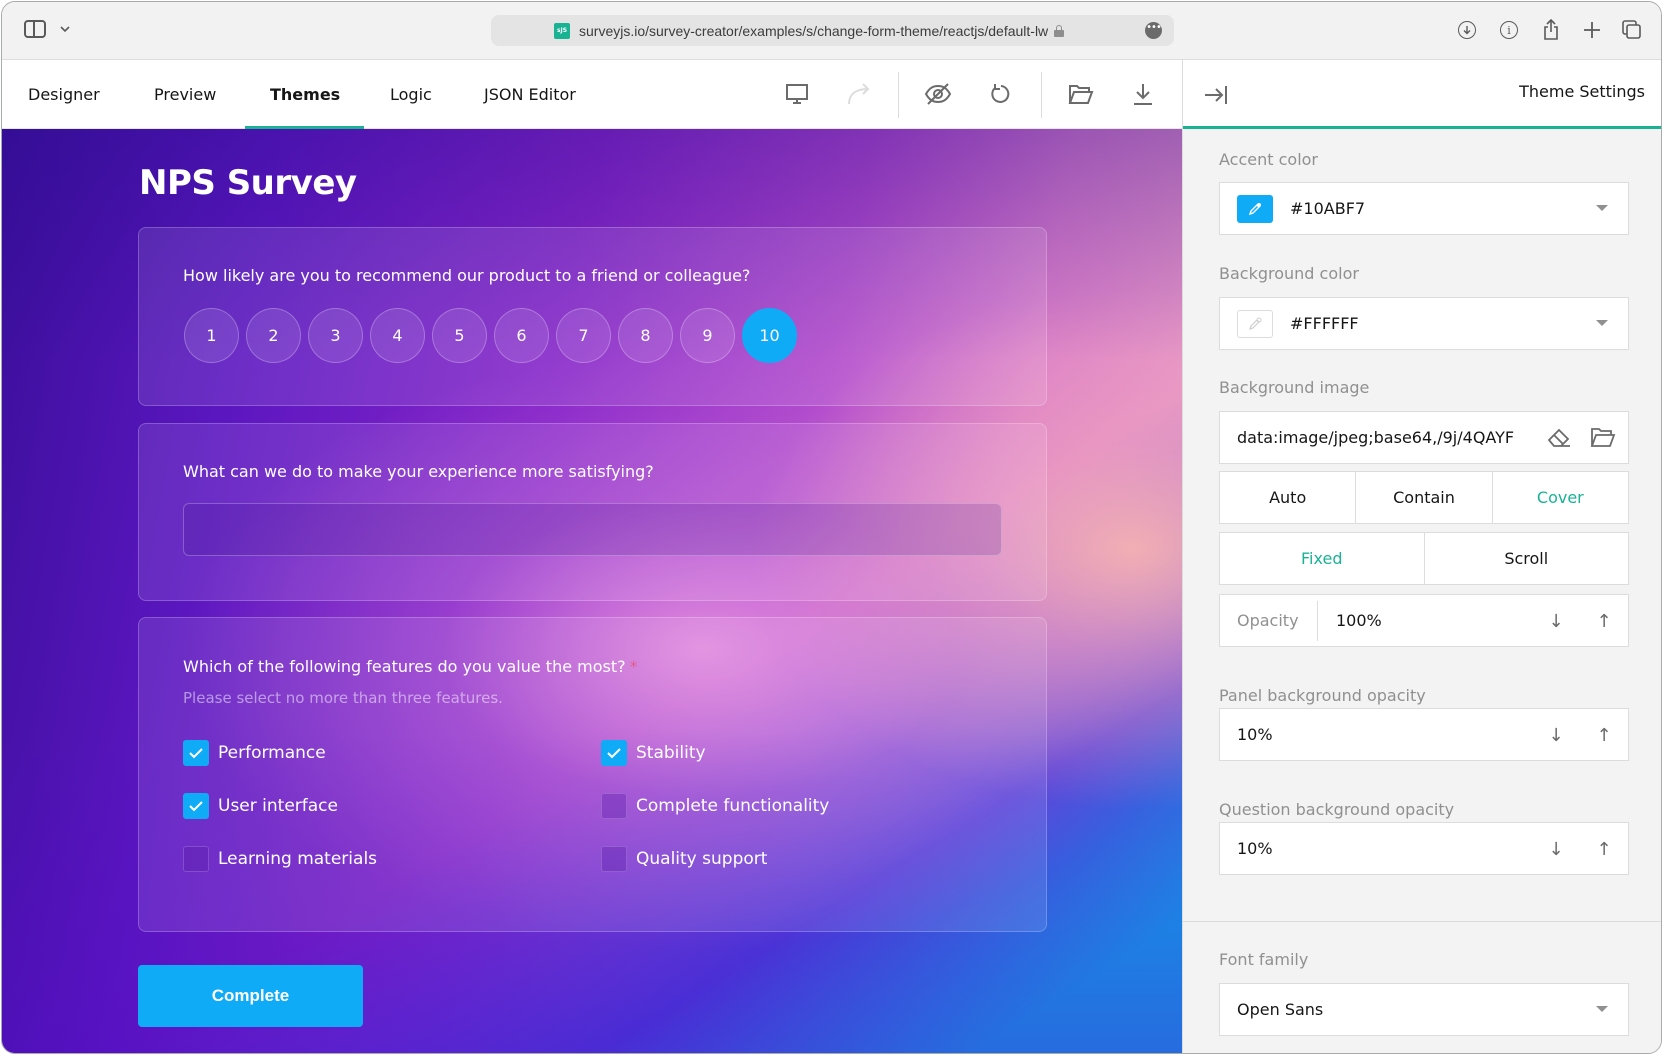 The width and height of the screenshot is (1664, 1056). Describe the element at coordinates (1422, 94) in the screenshot. I see `settings-header: Theme Settings` at that location.